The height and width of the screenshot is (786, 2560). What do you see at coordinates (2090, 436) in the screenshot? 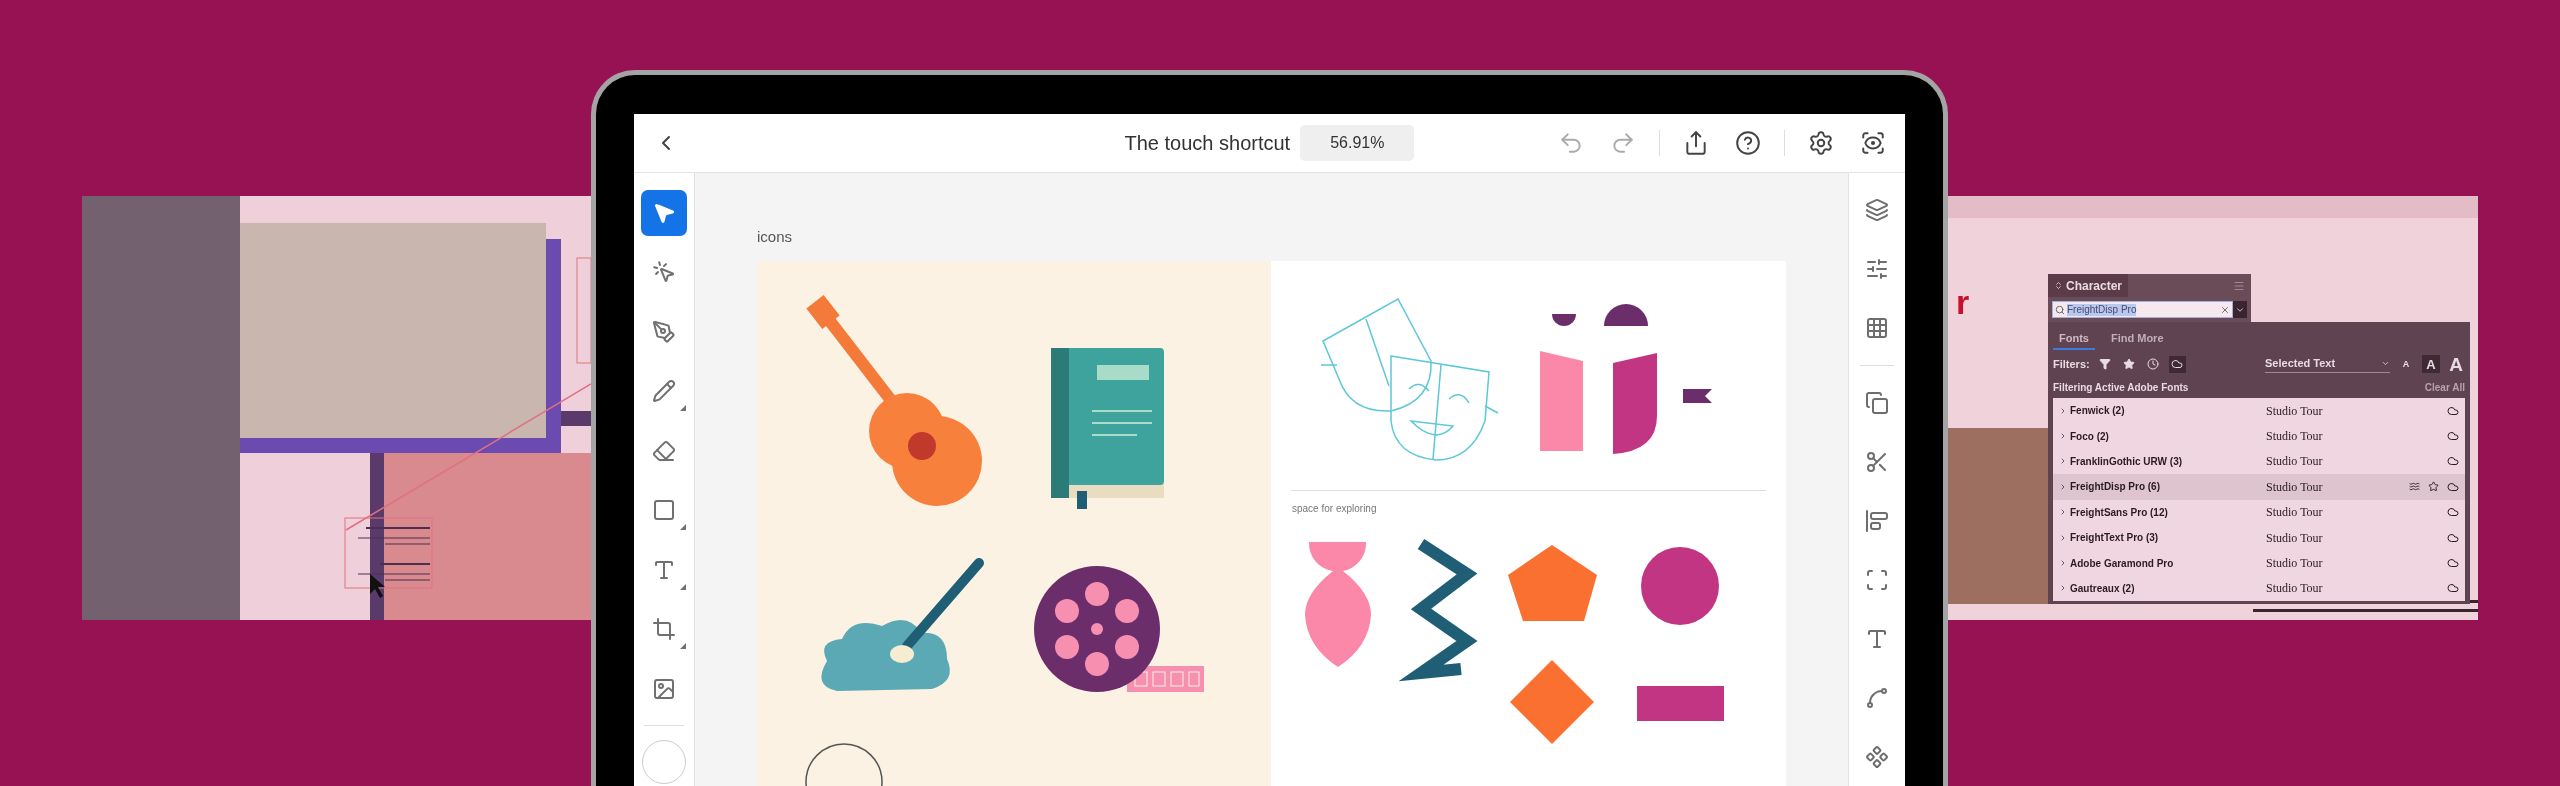
I see `font-name: Foco (2)` at bounding box center [2090, 436].